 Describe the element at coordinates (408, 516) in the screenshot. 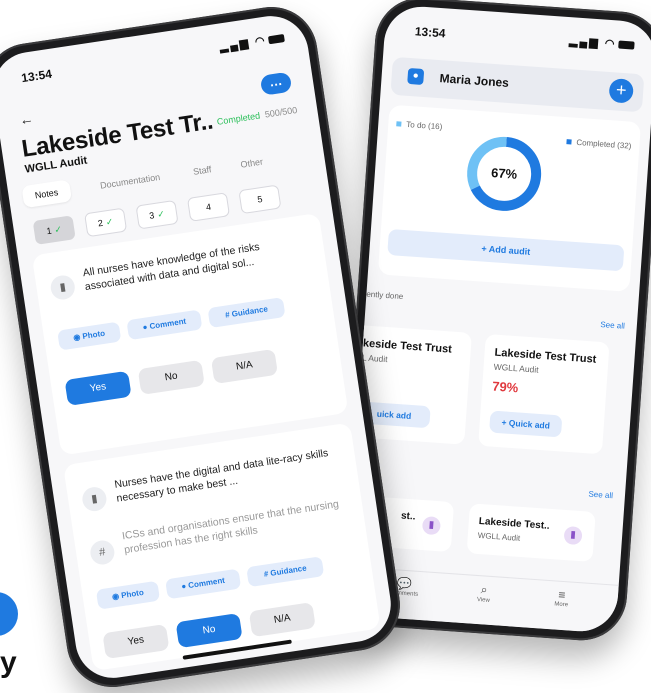

I see `audit-card-title: st..` at that location.